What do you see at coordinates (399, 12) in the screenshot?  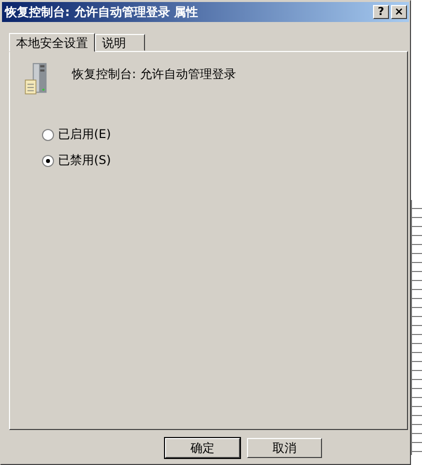 I see `close-button: ×` at bounding box center [399, 12].